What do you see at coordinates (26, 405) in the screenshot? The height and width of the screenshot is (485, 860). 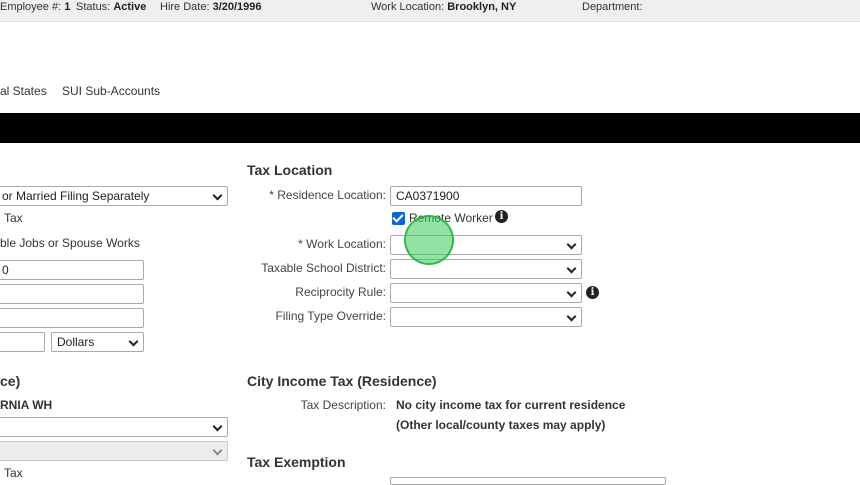 I see `wh-label: RNIA WH` at bounding box center [26, 405].